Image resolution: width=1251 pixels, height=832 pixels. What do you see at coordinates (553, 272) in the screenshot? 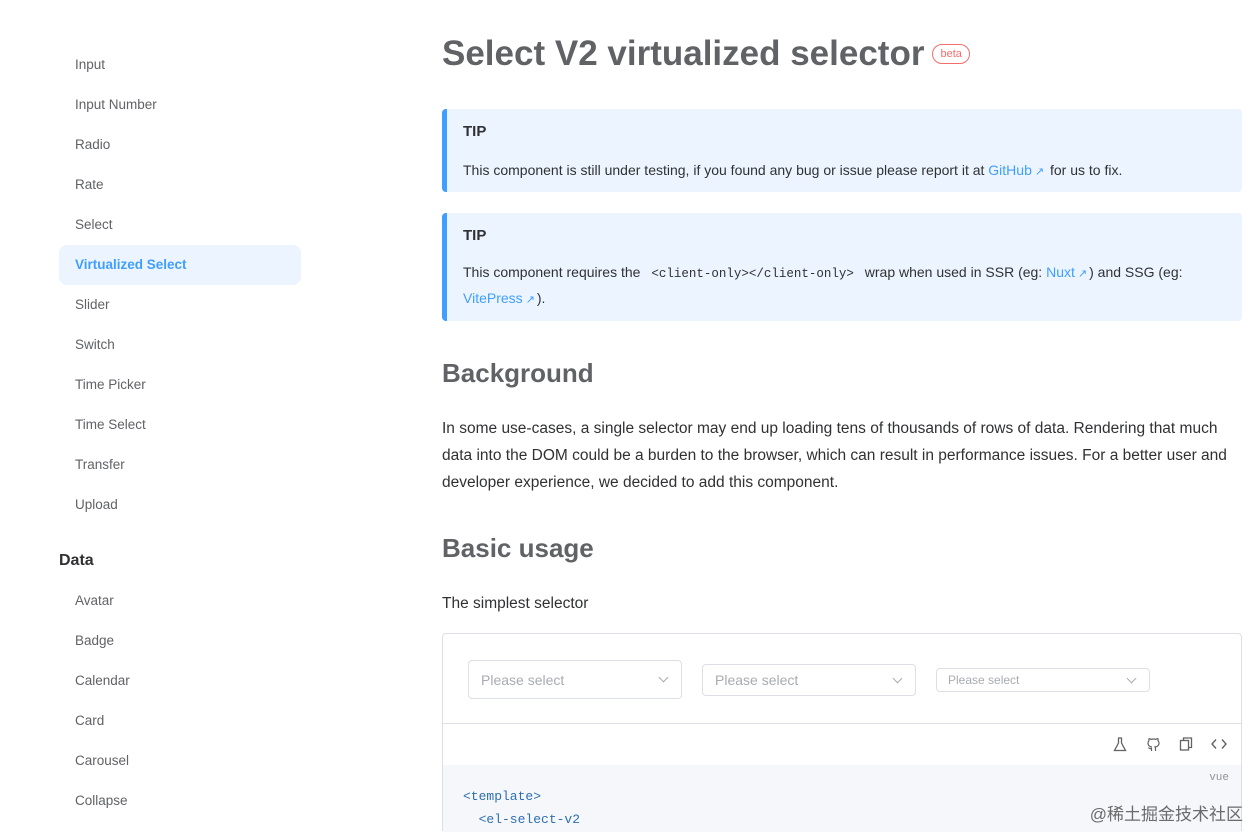
I see `tip-text-part: This component requires the` at bounding box center [553, 272].